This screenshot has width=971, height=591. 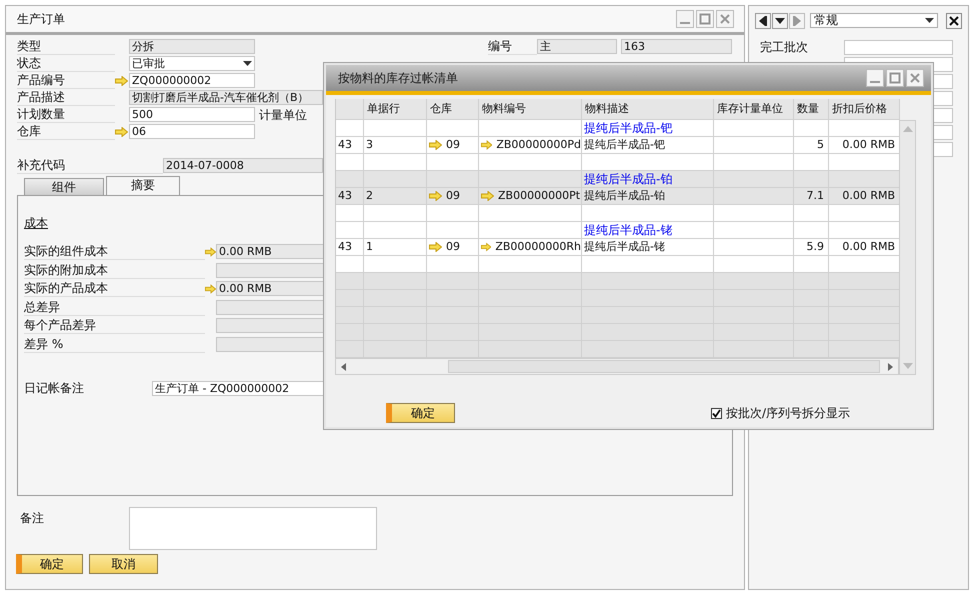 I want to click on field-label: 计划数量, so click(x=66, y=114).